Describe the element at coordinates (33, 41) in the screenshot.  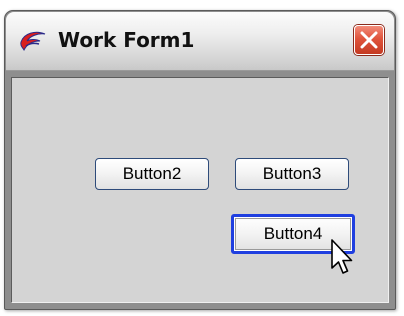
I see `app-swoosh-icon` at that location.